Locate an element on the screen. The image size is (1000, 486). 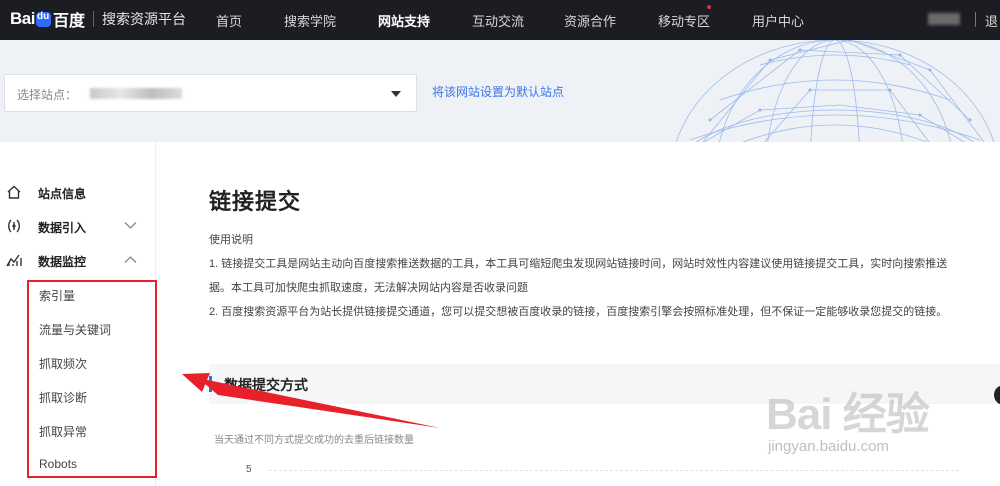
notification-dot is located at coordinates (709, 7).